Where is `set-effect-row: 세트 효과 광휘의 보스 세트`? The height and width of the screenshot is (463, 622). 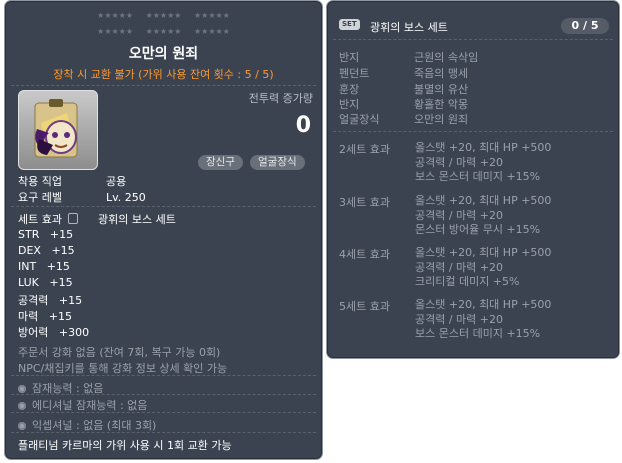 set-effect-row: 세트 효과 광휘의 보스 세트 is located at coordinates (97, 219).